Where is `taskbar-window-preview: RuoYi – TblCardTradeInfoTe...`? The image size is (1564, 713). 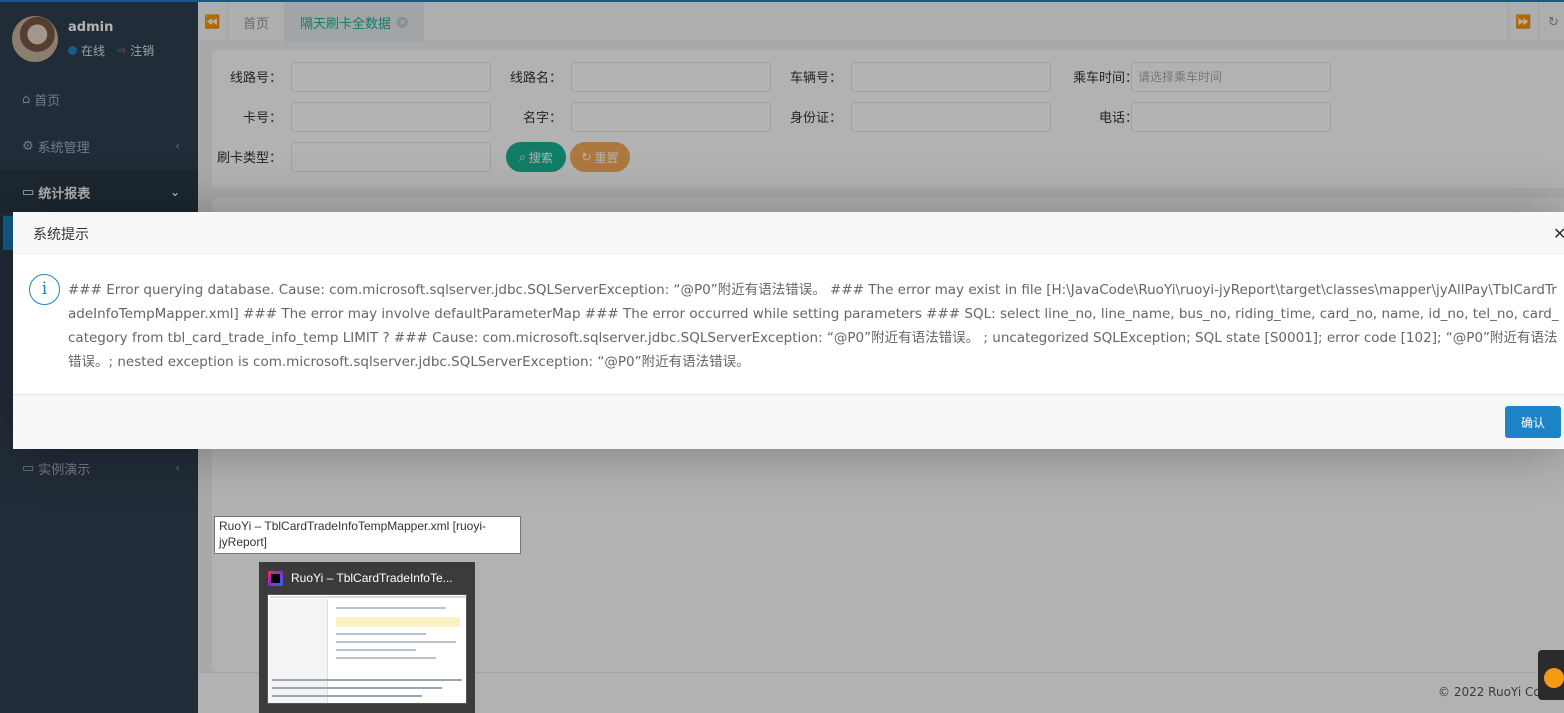 taskbar-window-preview: RuoYi – TblCardTradeInfoTe... is located at coordinates (367, 637).